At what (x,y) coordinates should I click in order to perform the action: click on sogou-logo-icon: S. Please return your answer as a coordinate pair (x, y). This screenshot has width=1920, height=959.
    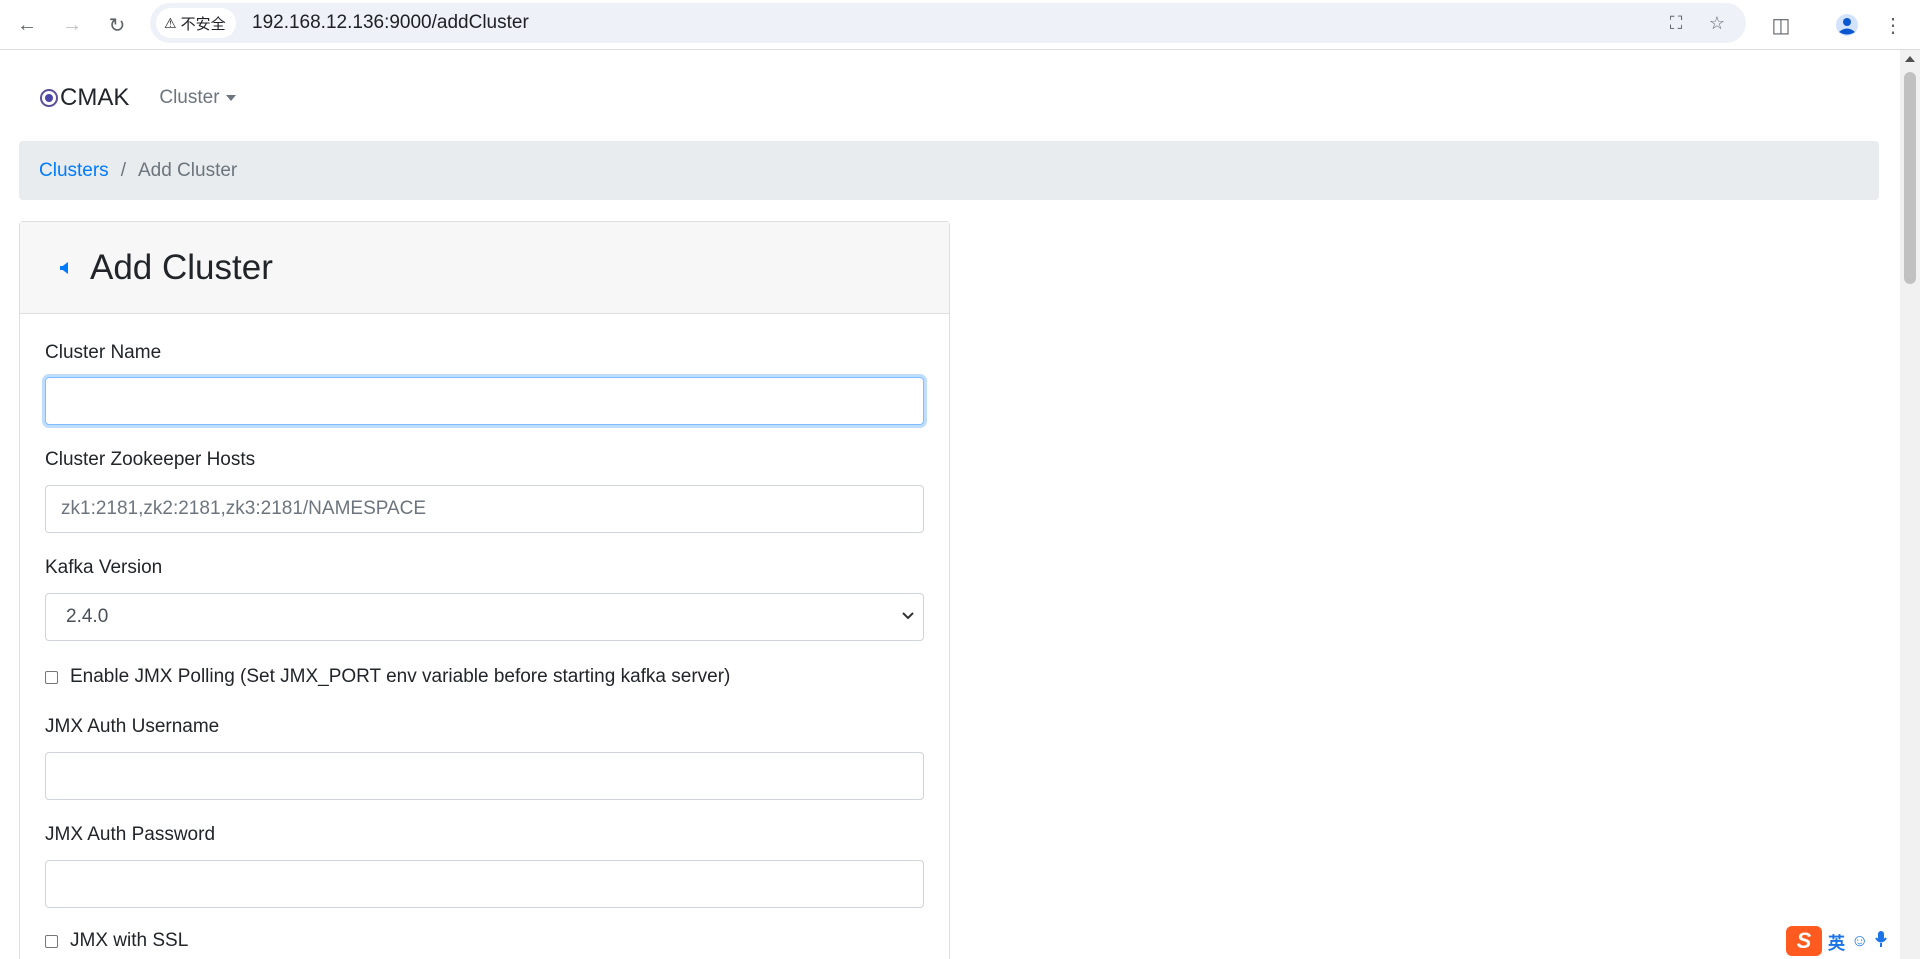
    Looking at the image, I should click on (1804, 941).